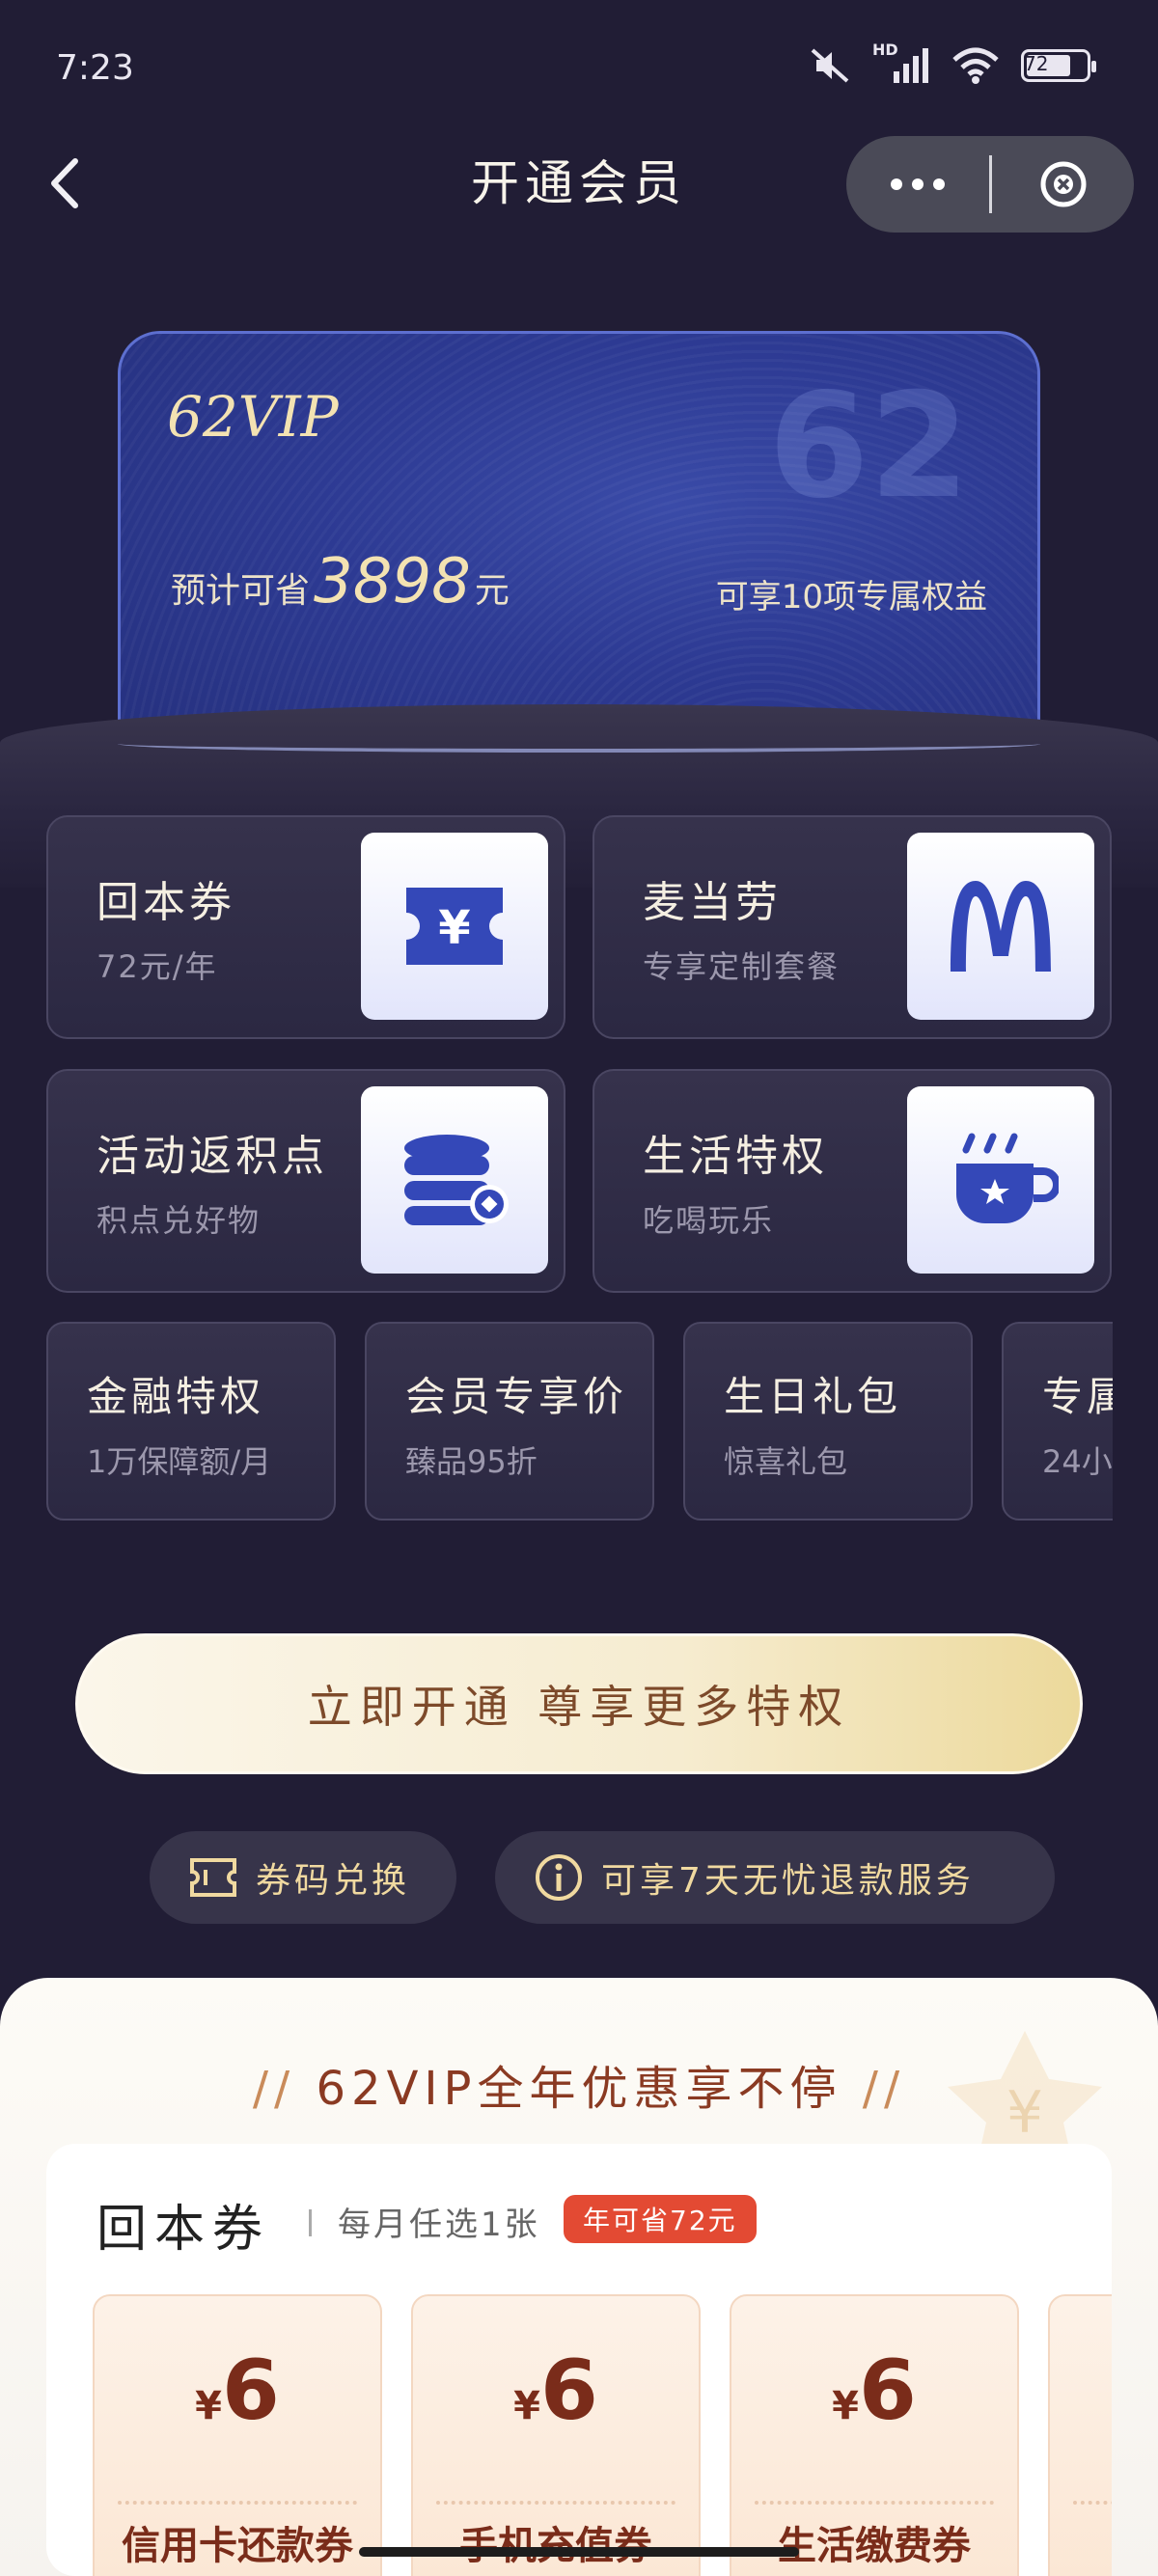 This screenshot has height=2576, width=1158. I want to click on vip-save-prefix: 预计可省, so click(241, 591).